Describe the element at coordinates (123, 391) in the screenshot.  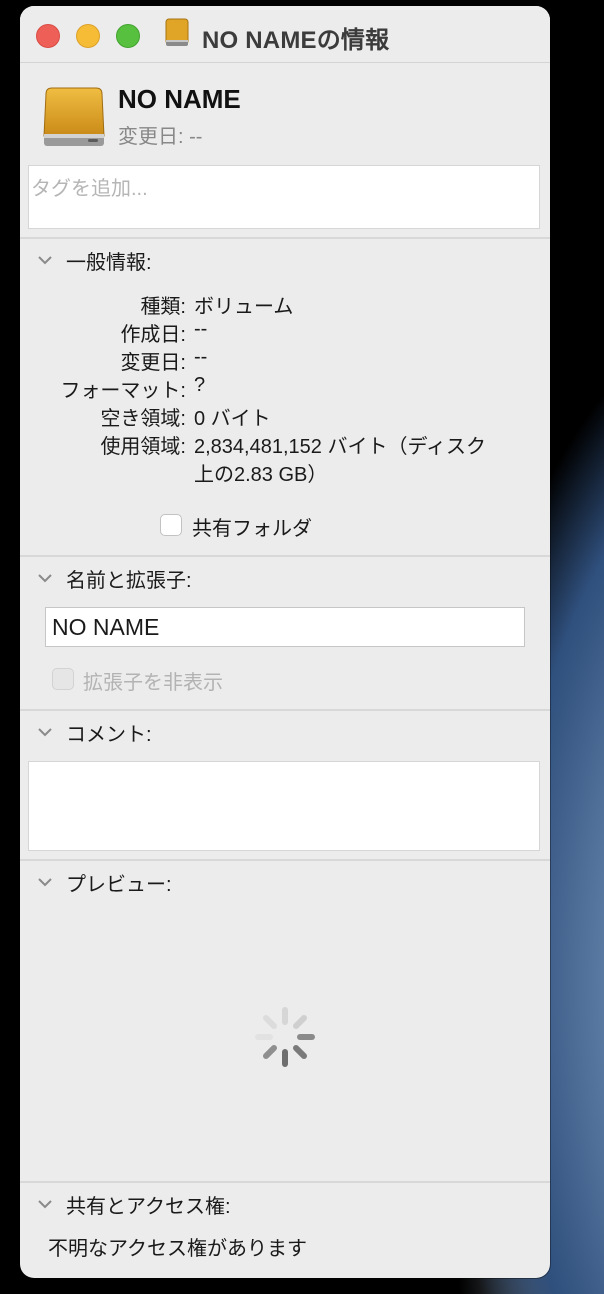
I see `format-label: フォーマット:` at that location.